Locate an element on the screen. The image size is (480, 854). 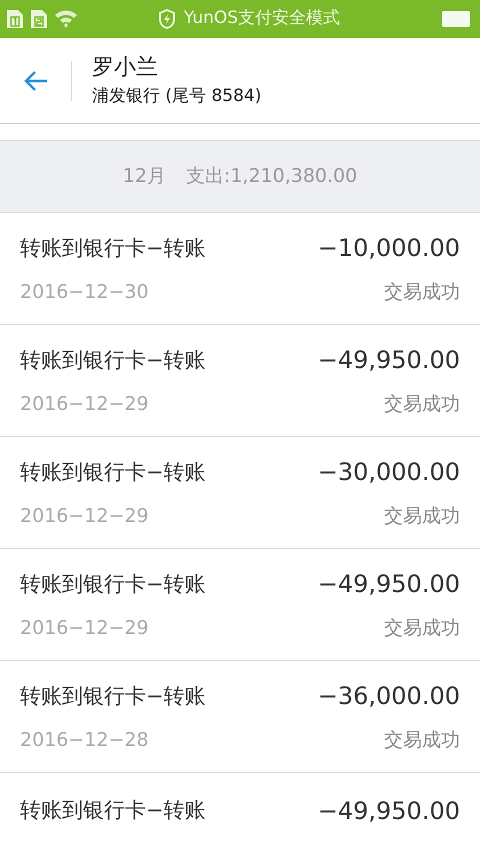
battery-icon is located at coordinates (456, 19).